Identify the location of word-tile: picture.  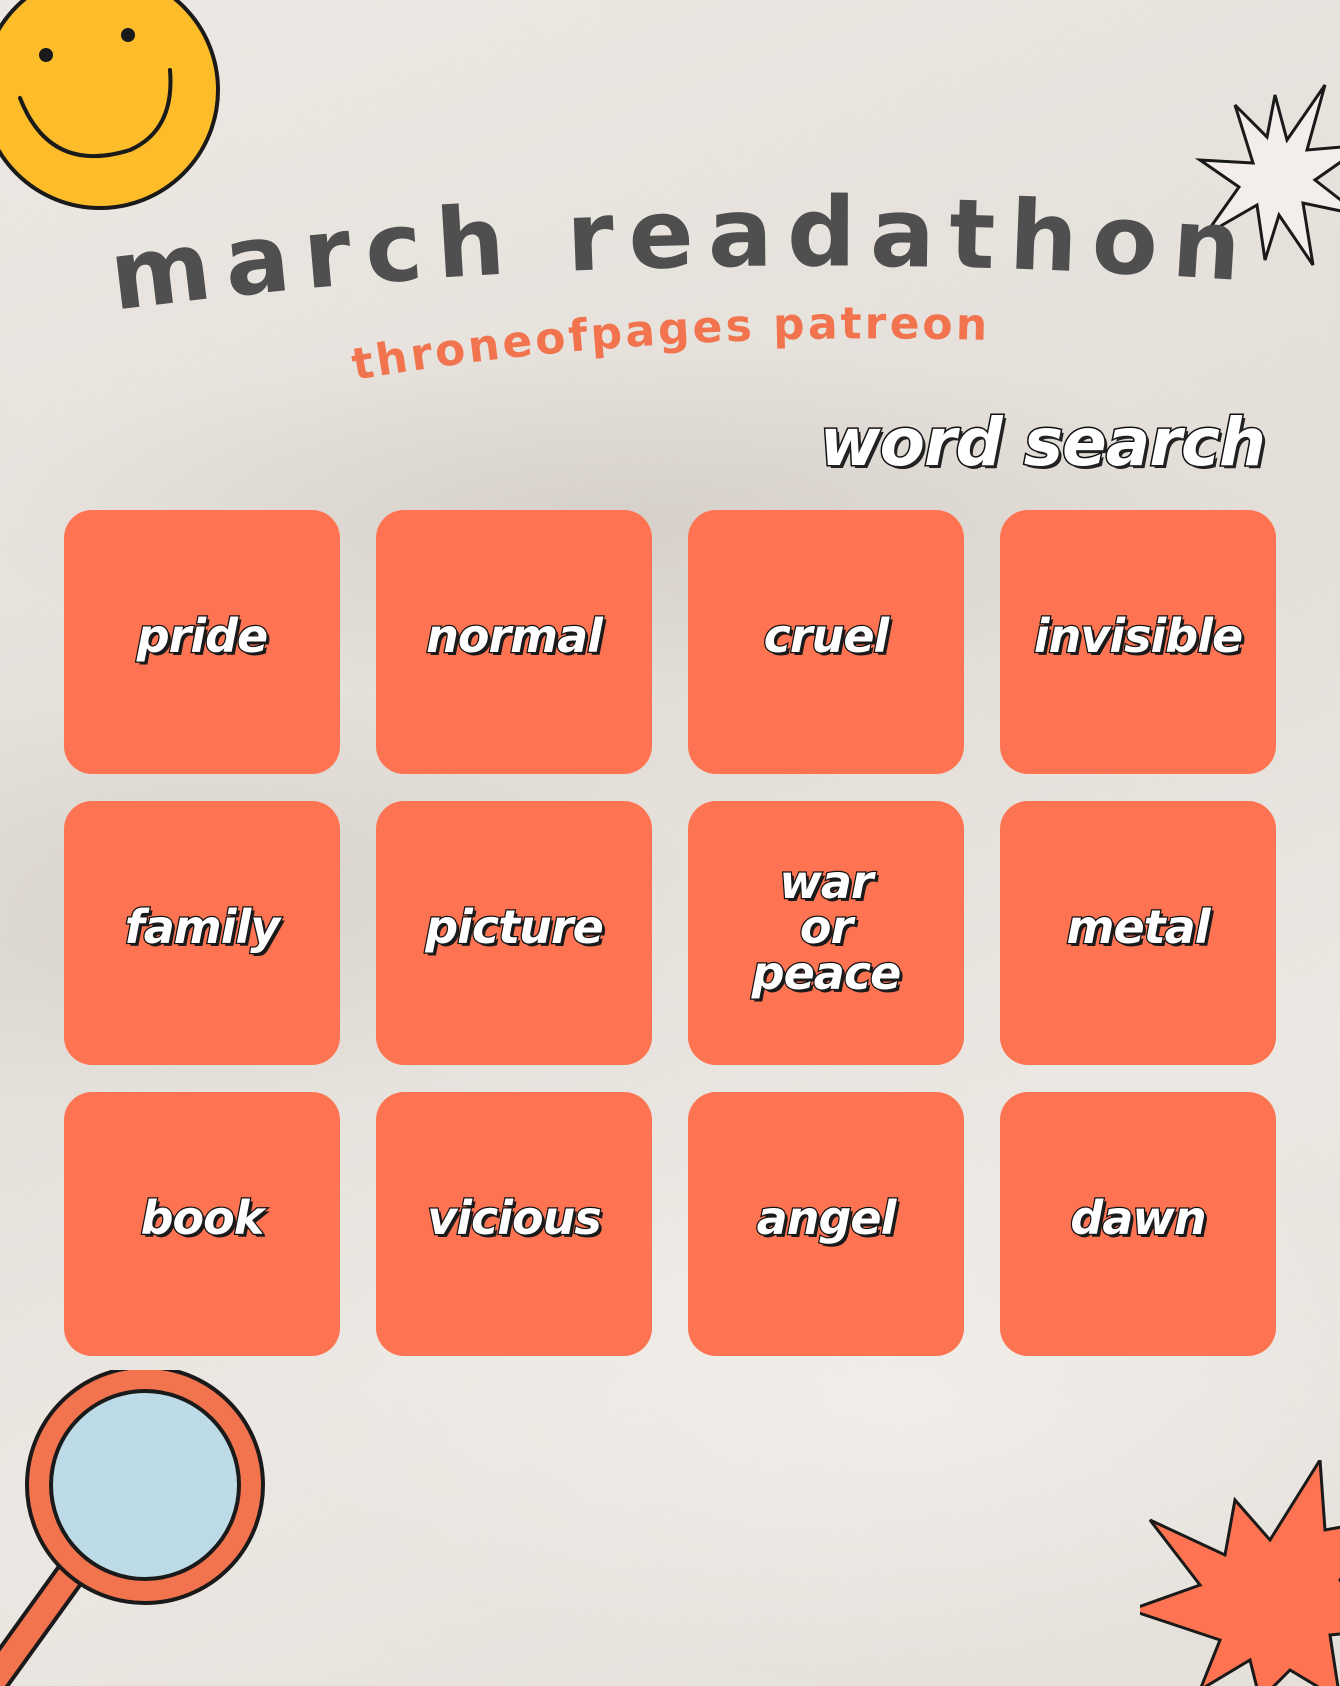
(514, 933).